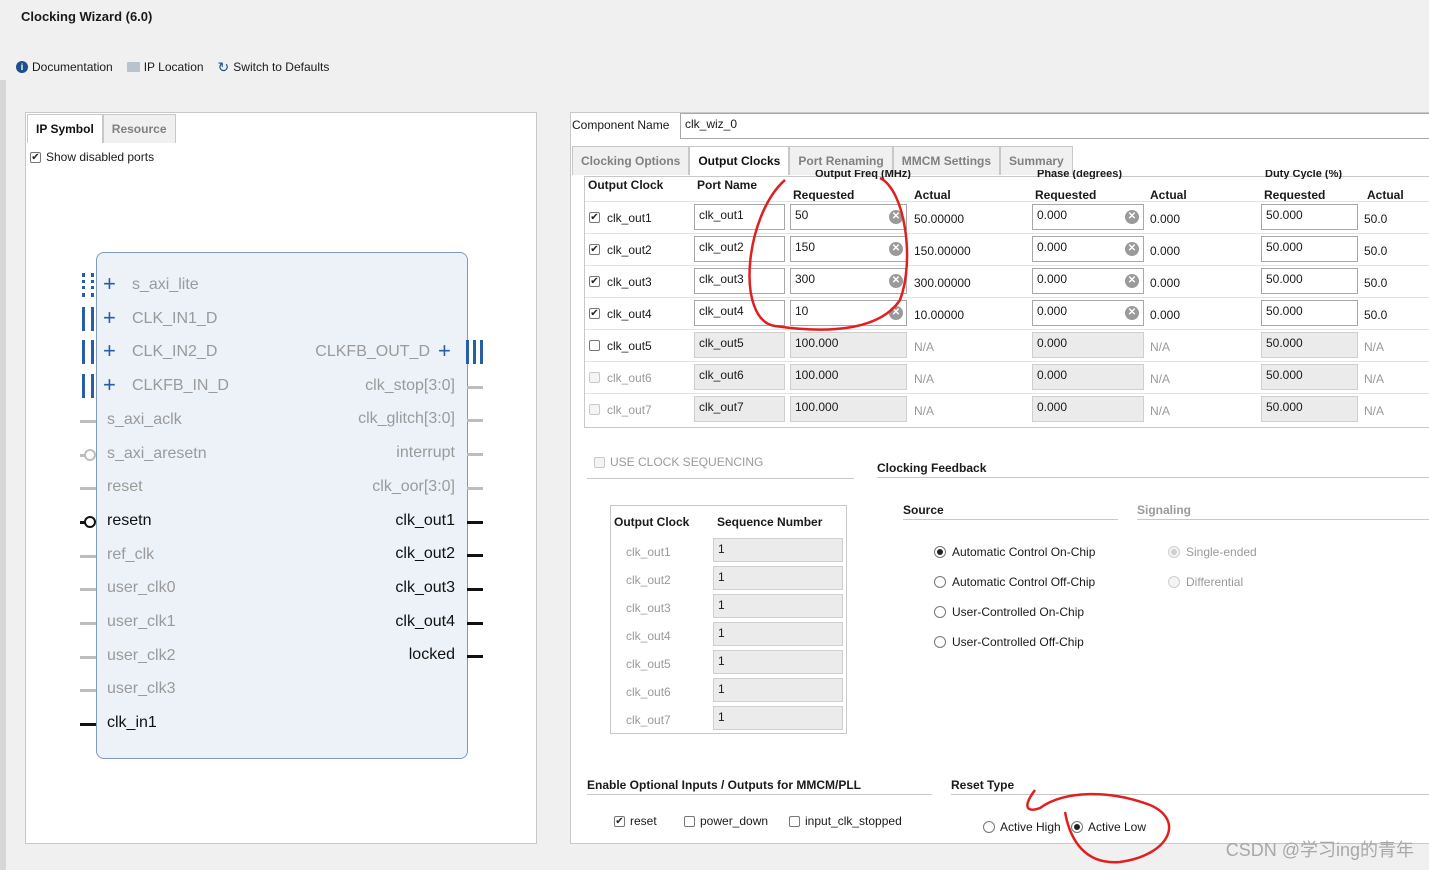 The height and width of the screenshot is (870, 1429). I want to click on pin-user-clk3: user_clk3, so click(141, 689).